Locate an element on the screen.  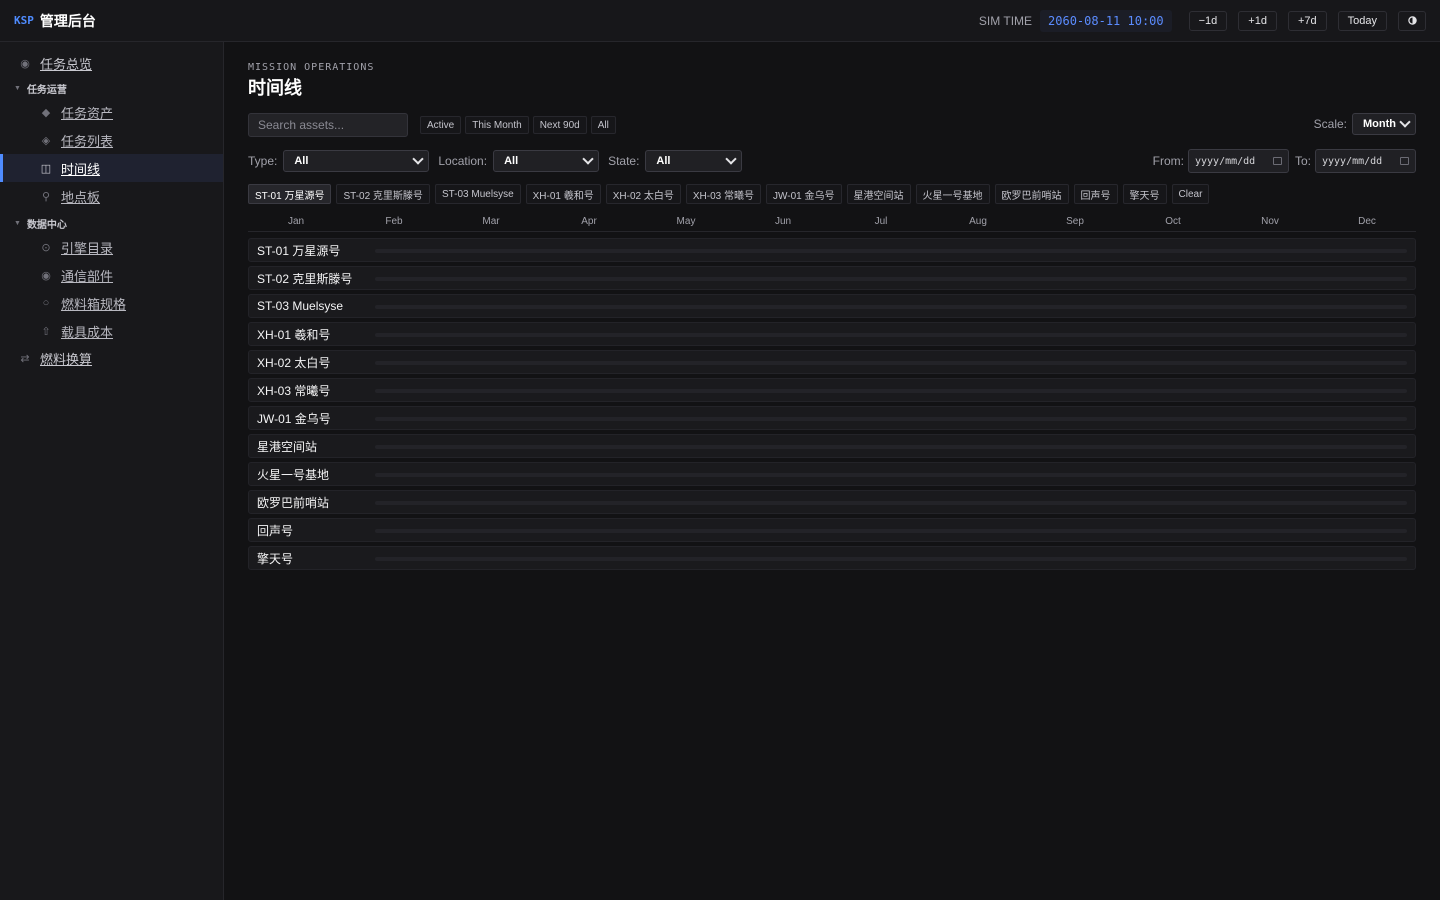
asset-chip: 擎天号 is located at coordinates (1144, 194).